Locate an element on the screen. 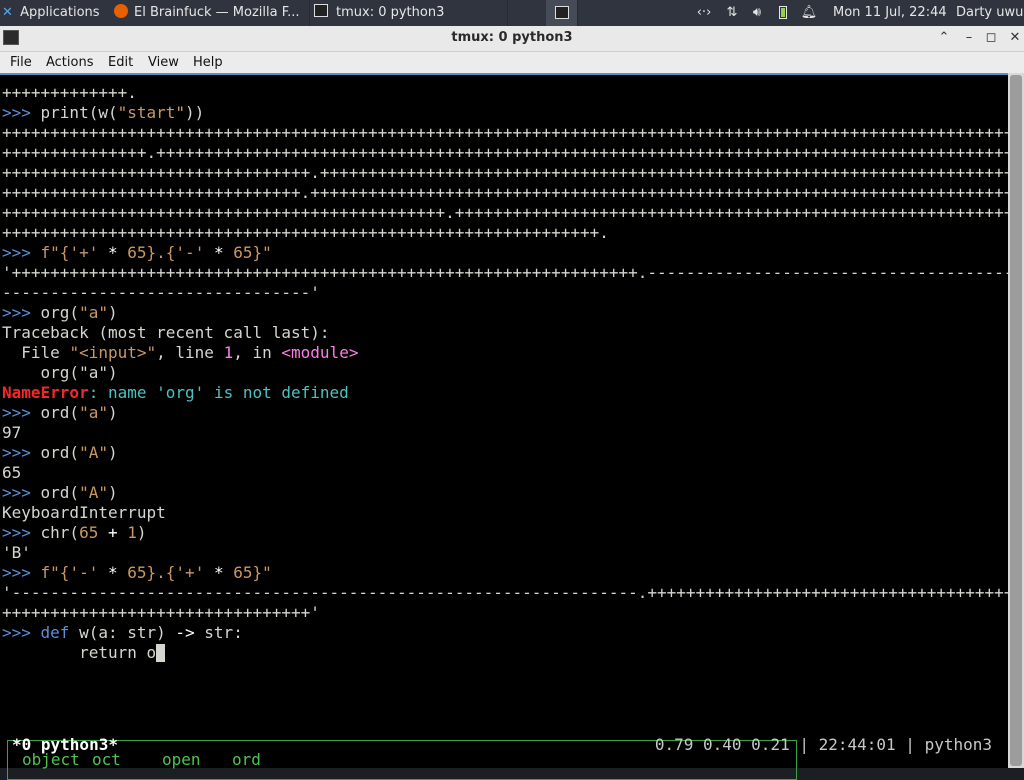  terminal-line: >>> chr(65 + 1) is located at coordinates (74, 533).